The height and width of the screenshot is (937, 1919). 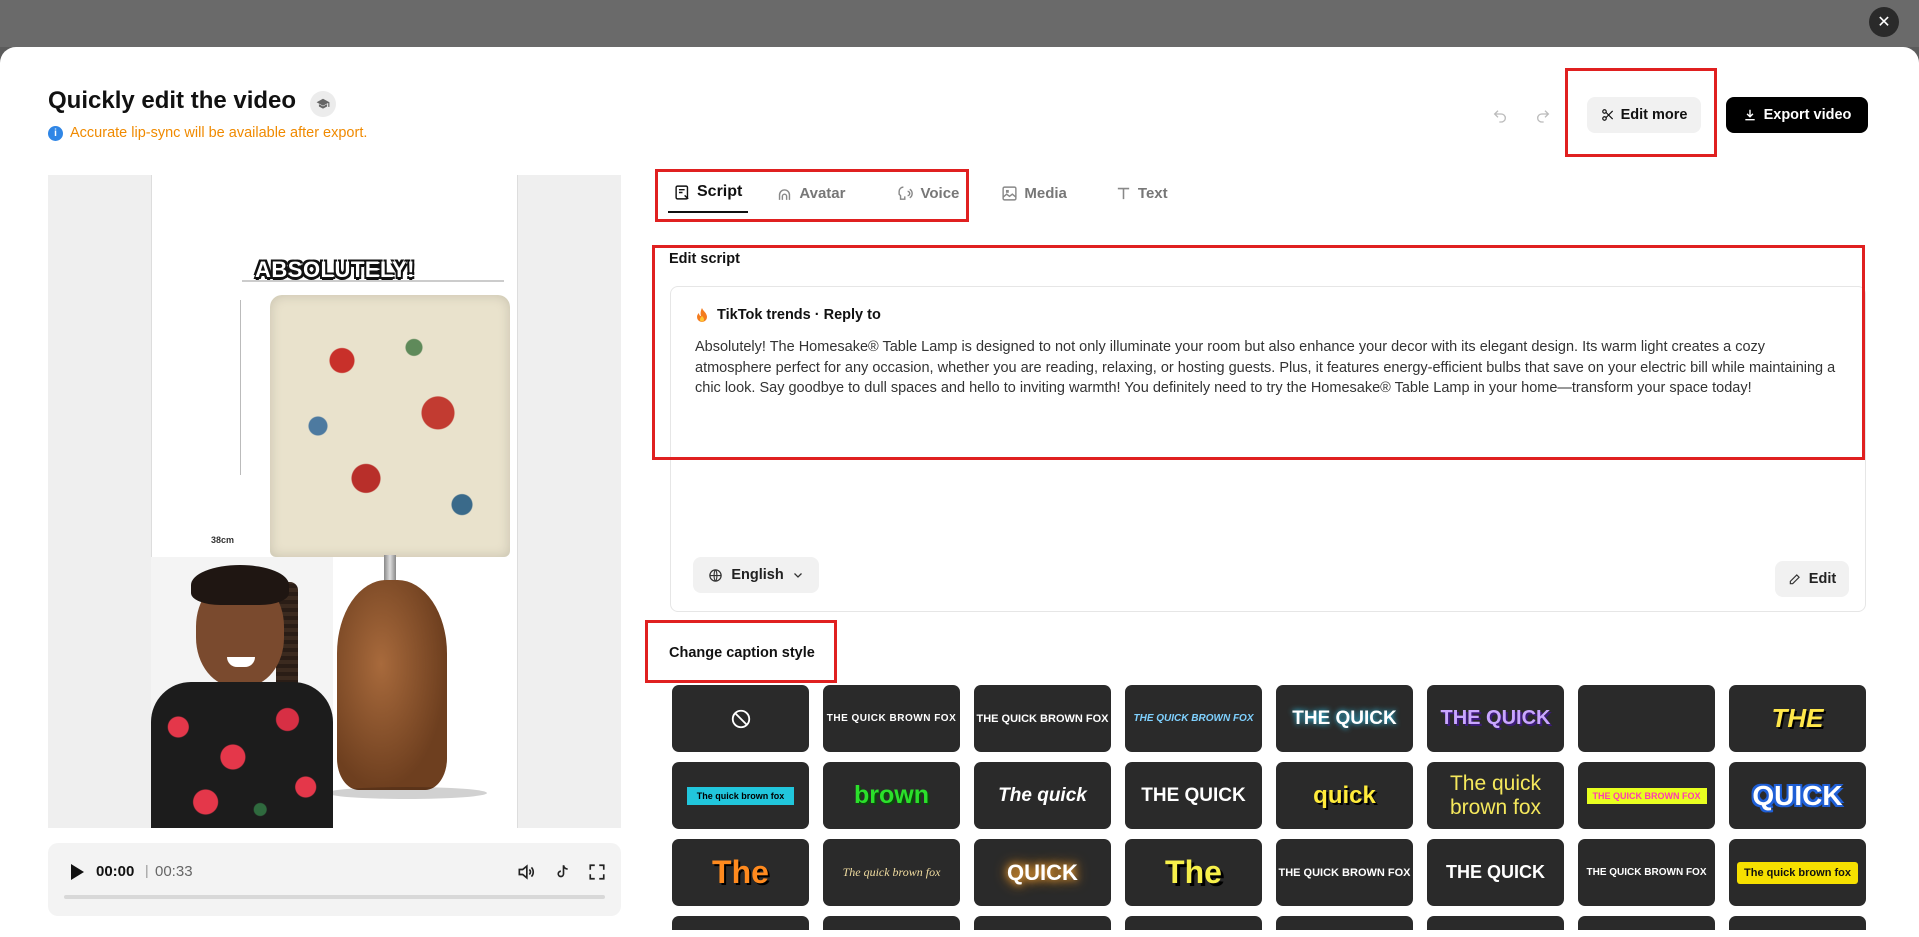 I want to click on tab-label: Media, so click(x=1045, y=193).